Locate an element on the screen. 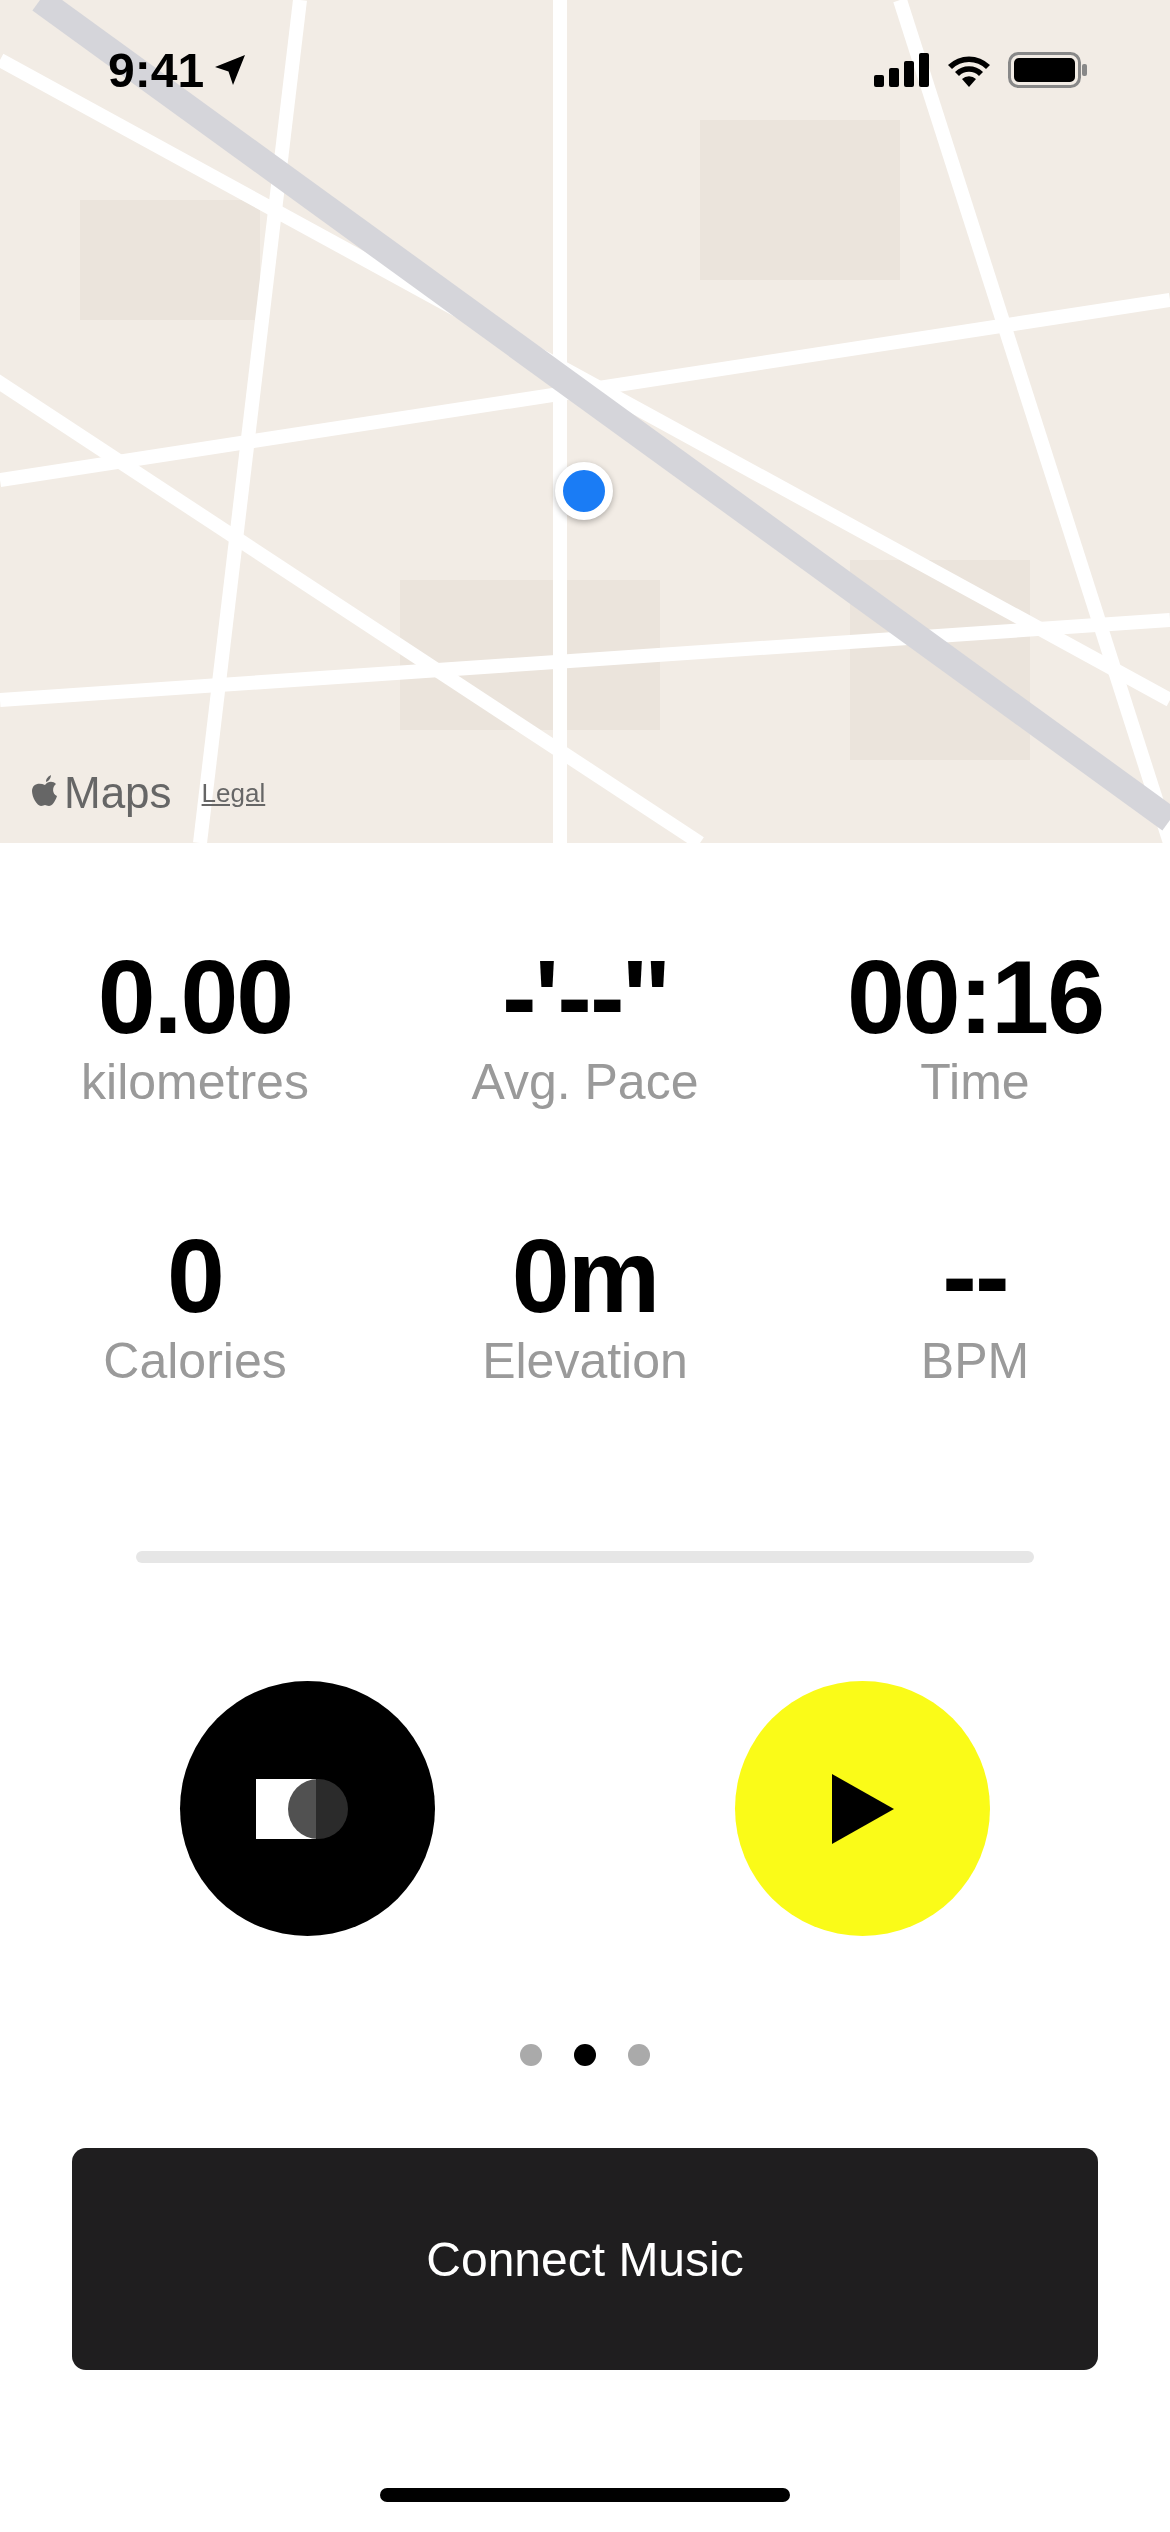 Image resolution: width=1170 pixels, height=2532 pixels. stat-label: BPM is located at coordinates (975, 1362).